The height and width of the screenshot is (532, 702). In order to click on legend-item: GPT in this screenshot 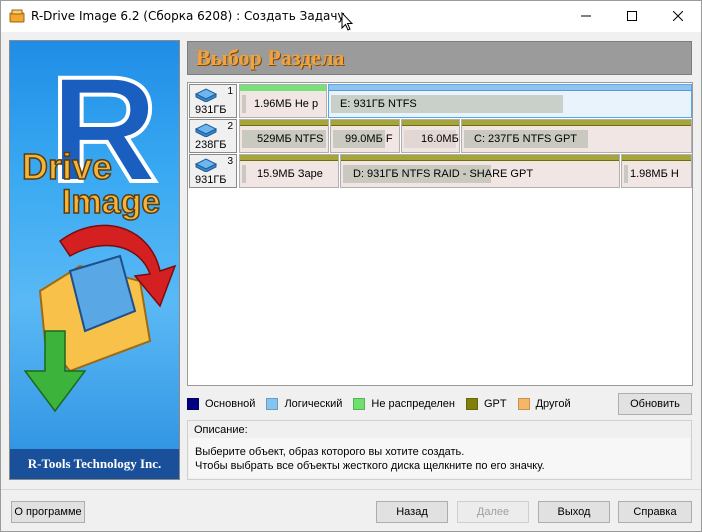, I will do `click(486, 404)`.